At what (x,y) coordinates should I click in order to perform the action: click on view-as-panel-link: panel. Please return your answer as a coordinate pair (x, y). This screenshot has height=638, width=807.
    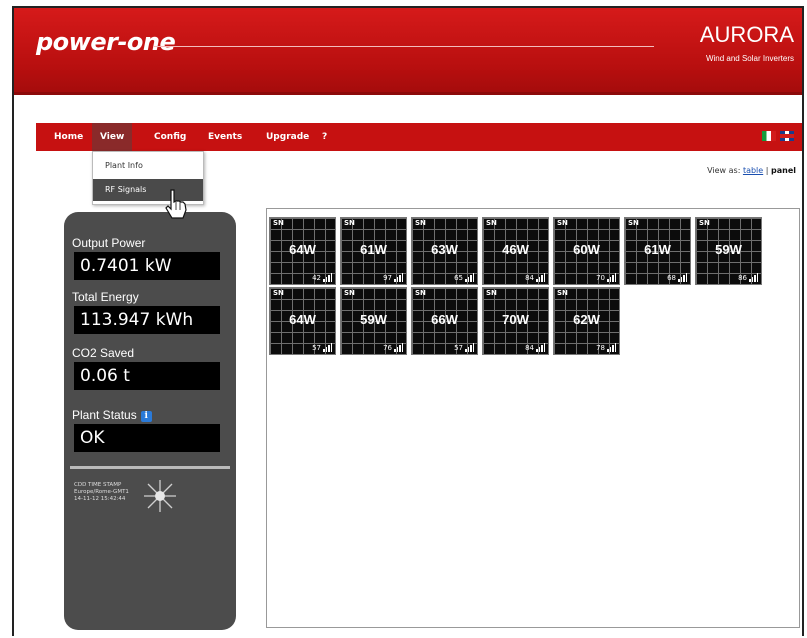
    Looking at the image, I should click on (783, 170).